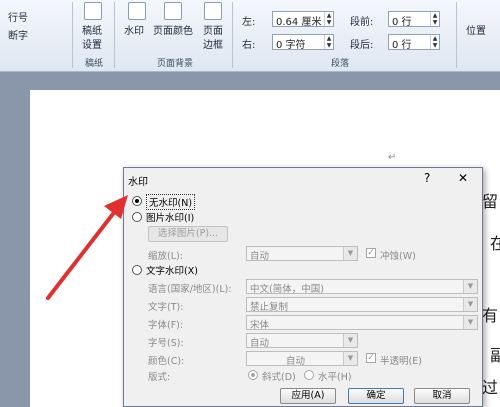  What do you see at coordinates (414, 19) in the screenshot?
I see `spacing-before-input: 0 行 ▲ ▼` at bounding box center [414, 19].